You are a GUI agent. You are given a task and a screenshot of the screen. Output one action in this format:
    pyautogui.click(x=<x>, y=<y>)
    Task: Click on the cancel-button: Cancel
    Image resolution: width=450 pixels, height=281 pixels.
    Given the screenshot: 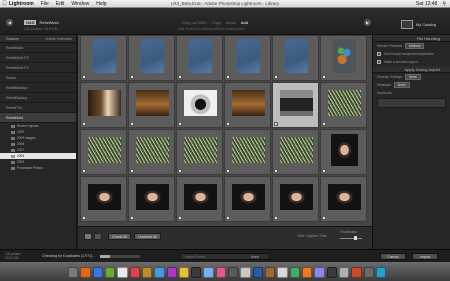 What is the action you would take?
    pyautogui.click(x=393, y=256)
    